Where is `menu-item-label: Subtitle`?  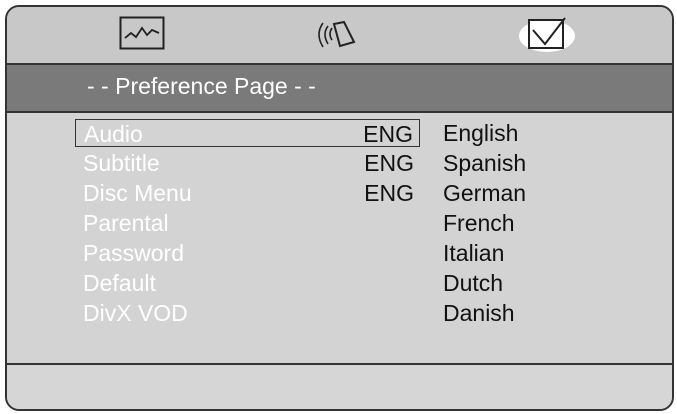 menu-item-label: Subtitle is located at coordinates (121, 163).